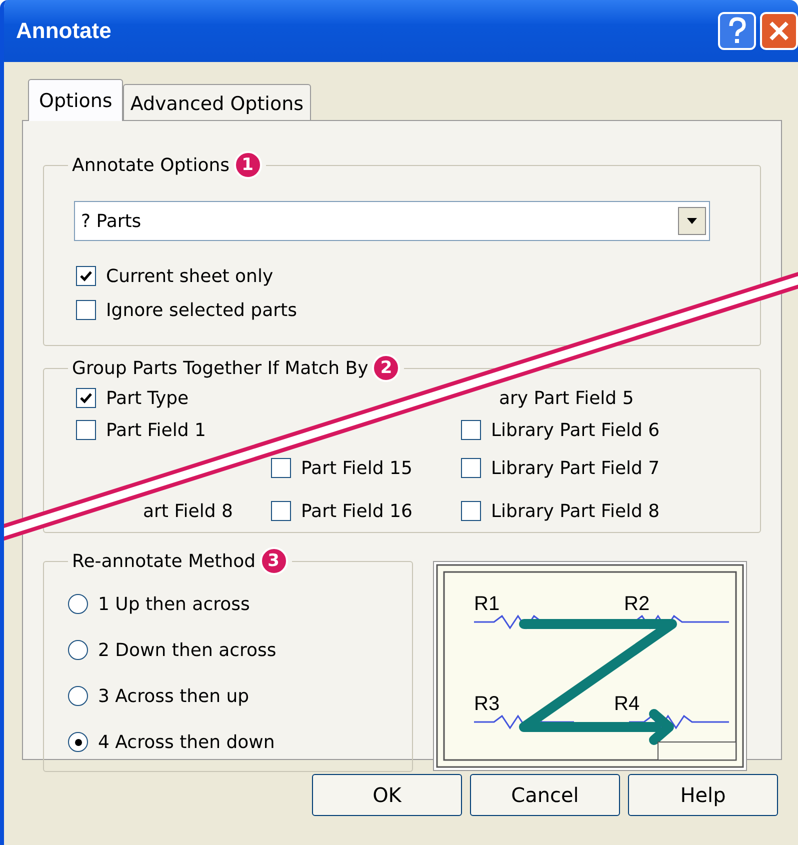  Describe the element at coordinates (545, 795) in the screenshot. I see `dialog-button: Cancel` at that location.